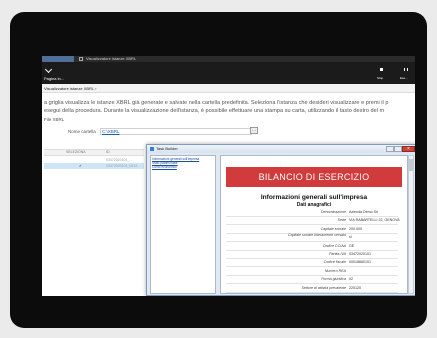 Image resolution: width=437 pixels, height=338 pixels. I want to click on field-value: 200.000, so click(355, 228).